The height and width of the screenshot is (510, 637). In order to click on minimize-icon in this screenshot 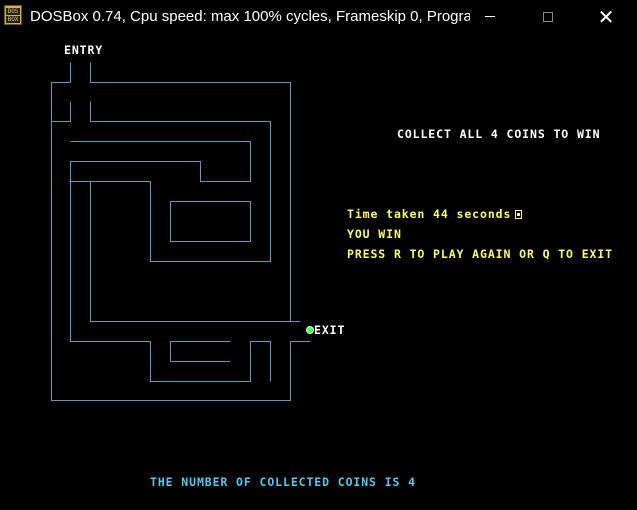, I will do `click(490, 16)`.